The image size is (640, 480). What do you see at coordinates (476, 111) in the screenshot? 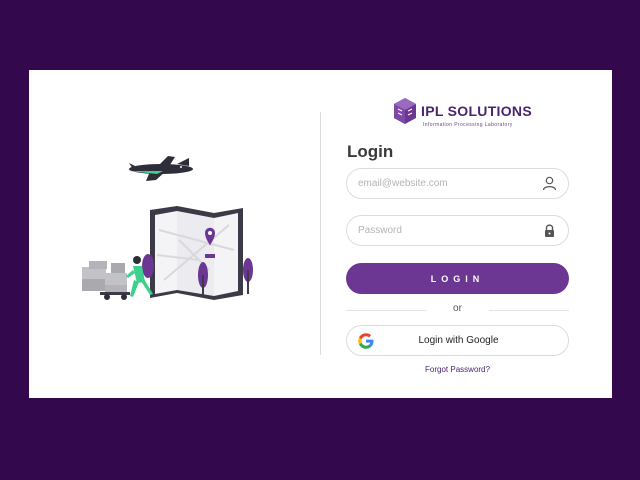
I see `brand-name: IPL SOLUTIONS` at bounding box center [476, 111].